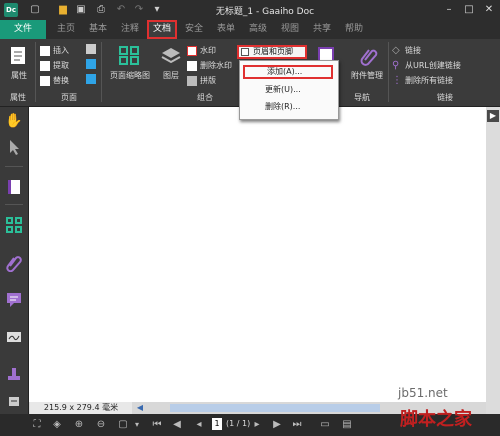  I want to click on watermark-label: 水印, so click(208, 50).